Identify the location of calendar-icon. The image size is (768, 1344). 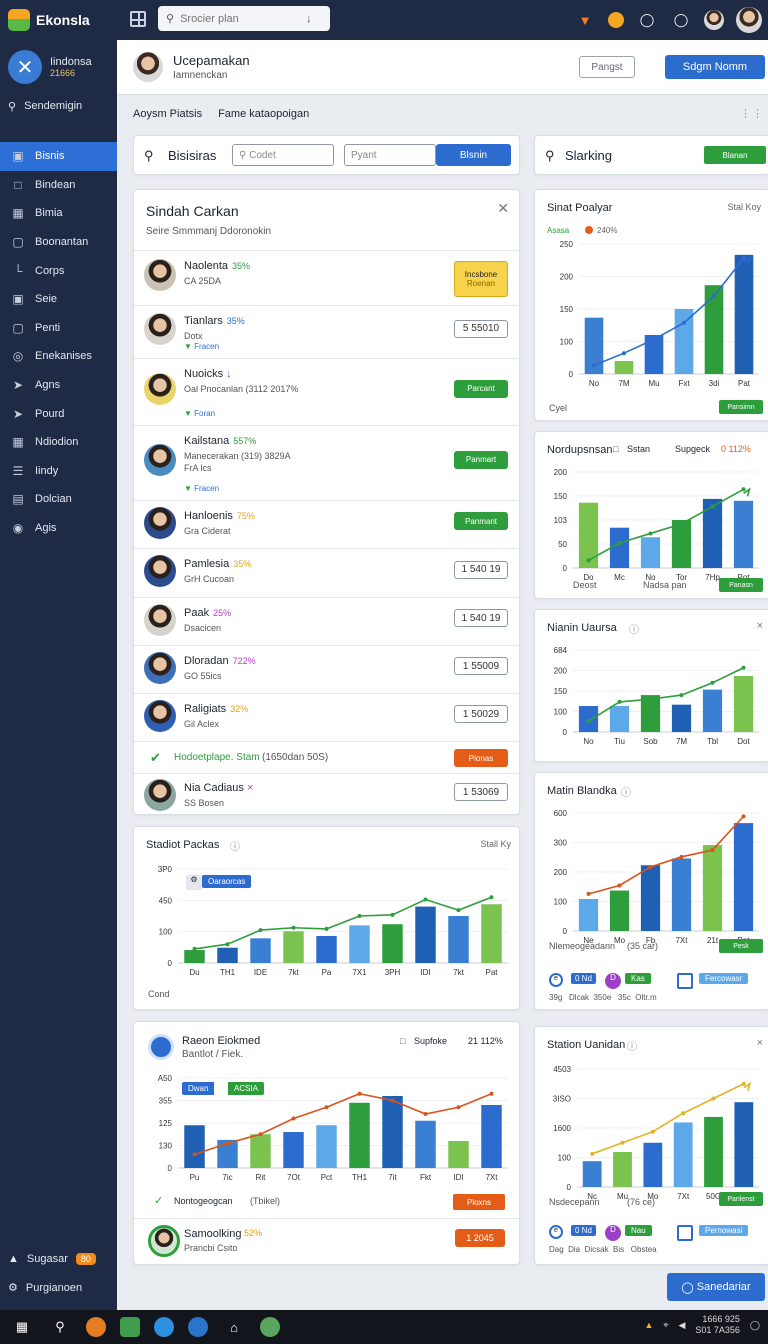
(685, 981).